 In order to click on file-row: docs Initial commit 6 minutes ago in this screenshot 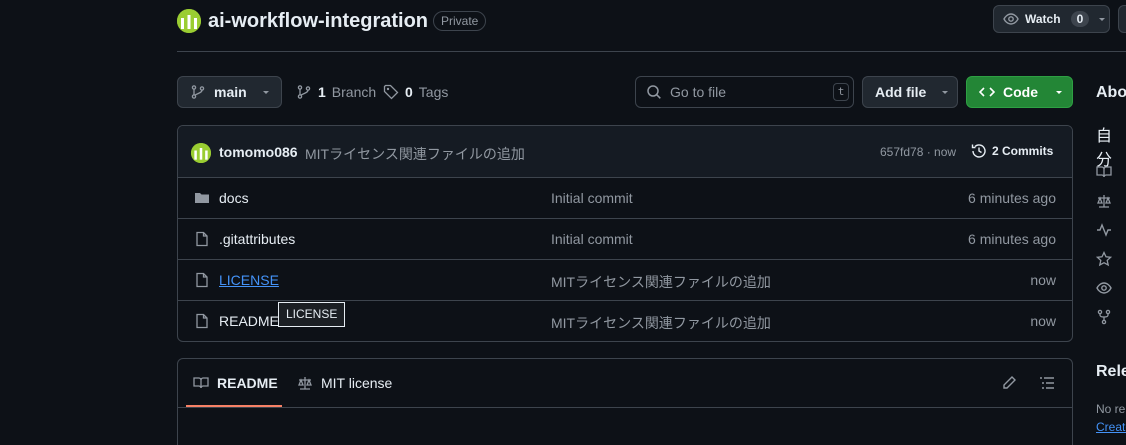, I will do `click(625, 198)`.